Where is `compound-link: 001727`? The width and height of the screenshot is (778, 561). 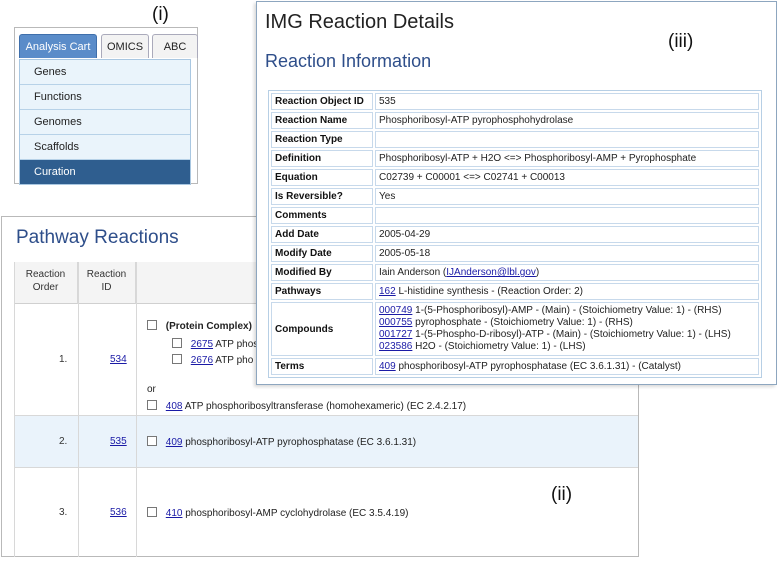 compound-link: 001727 is located at coordinates (395, 334).